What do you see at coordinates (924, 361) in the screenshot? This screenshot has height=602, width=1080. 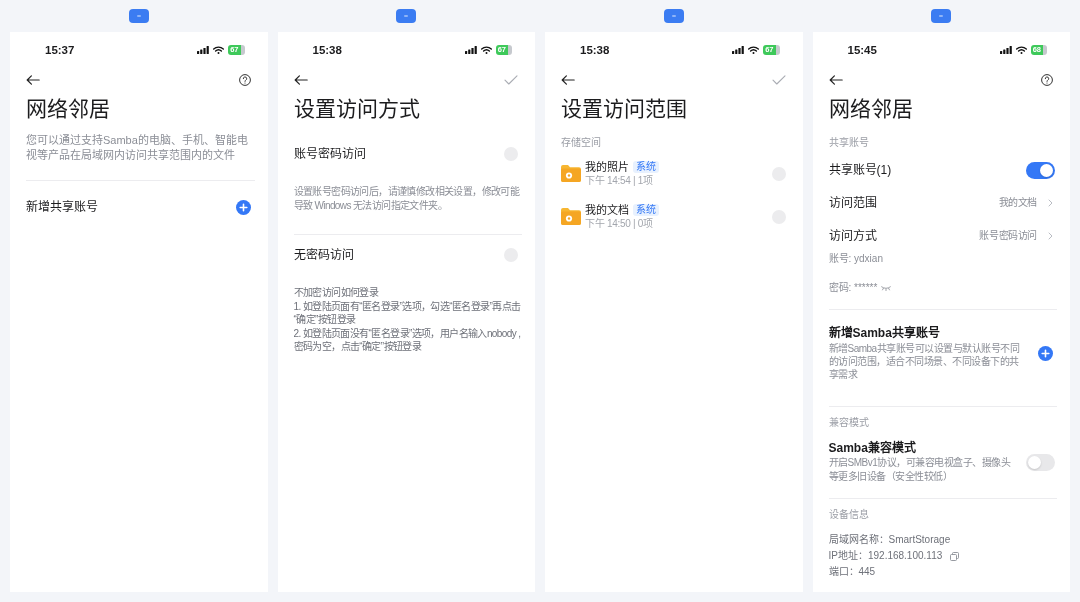 I see `add-account-description: 新增Samba共享账号可以设置与默认账号不同的访问范围，适合不同场景、不同设备下的共享需求` at bounding box center [924, 361].